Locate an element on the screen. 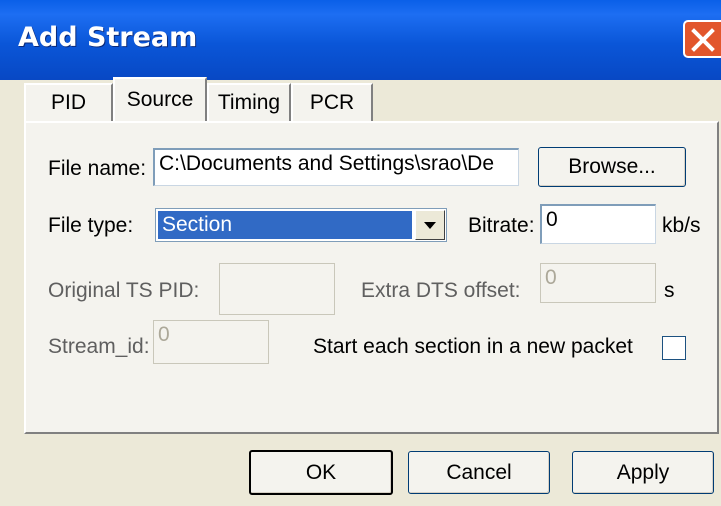 Image resolution: width=721 pixels, height=506 pixels. original-ts-pid-input is located at coordinates (277, 289).